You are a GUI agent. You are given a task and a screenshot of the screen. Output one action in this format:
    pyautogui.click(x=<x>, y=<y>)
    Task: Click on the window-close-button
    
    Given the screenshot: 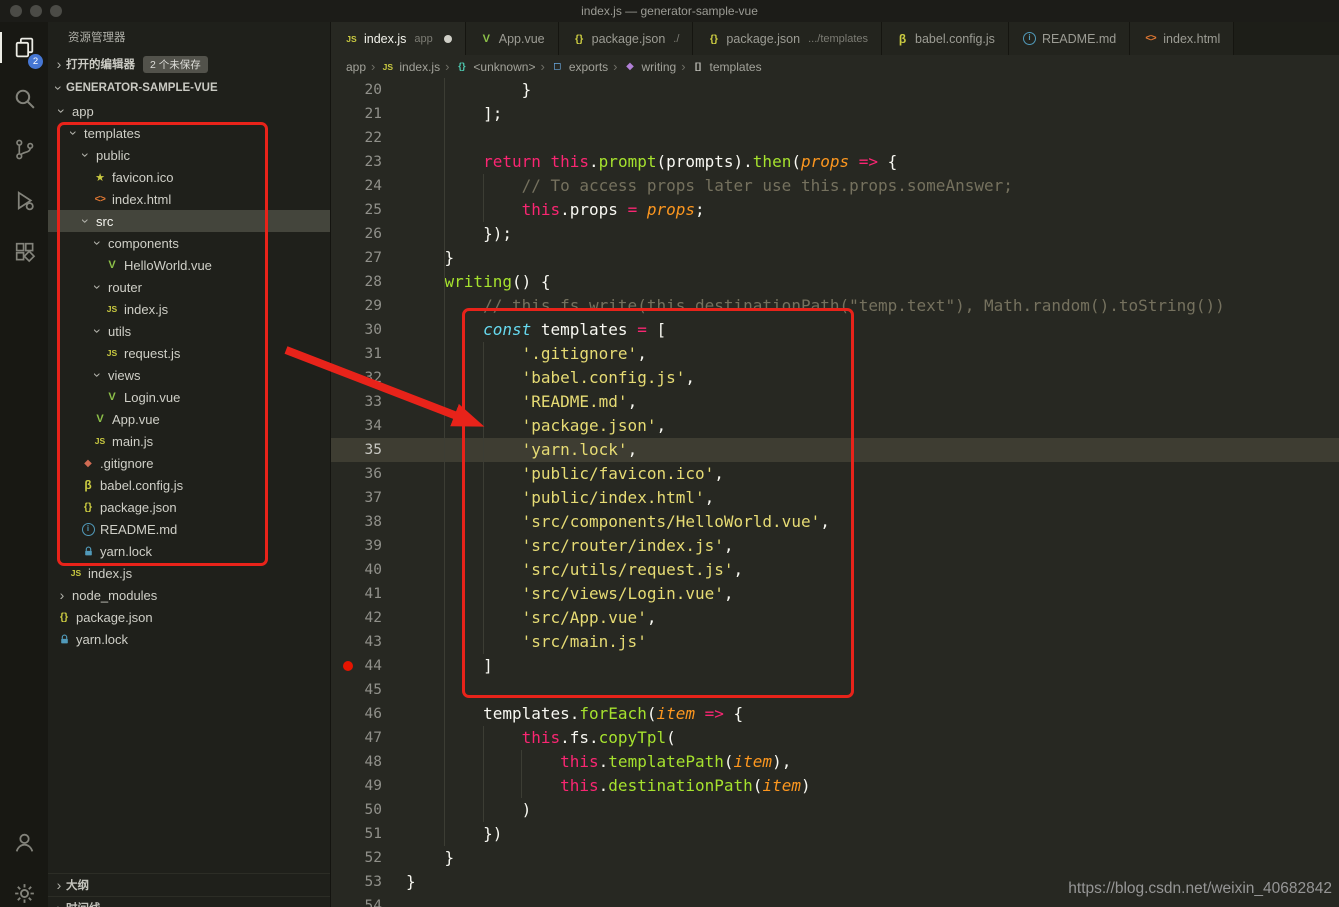 What is the action you would take?
    pyautogui.click(x=16, y=11)
    